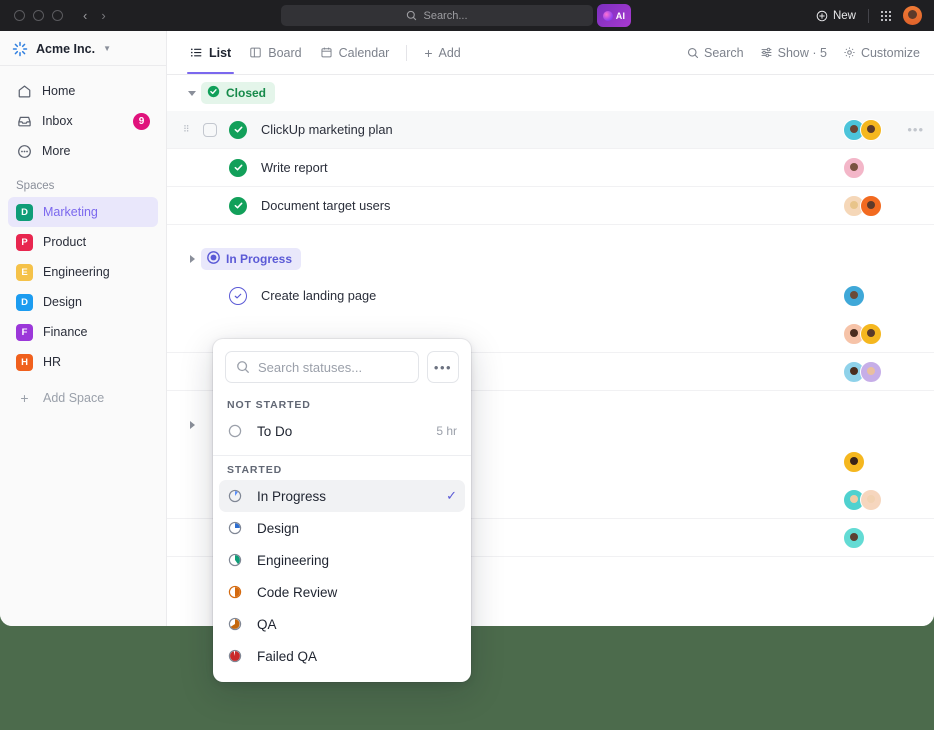 This screenshot has width=934, height=730. What do you see at coordinates (83, 121) in the screenshot?
I see `sidebar-item-inbox: Inbox 9` at bounding box center [83, 121].